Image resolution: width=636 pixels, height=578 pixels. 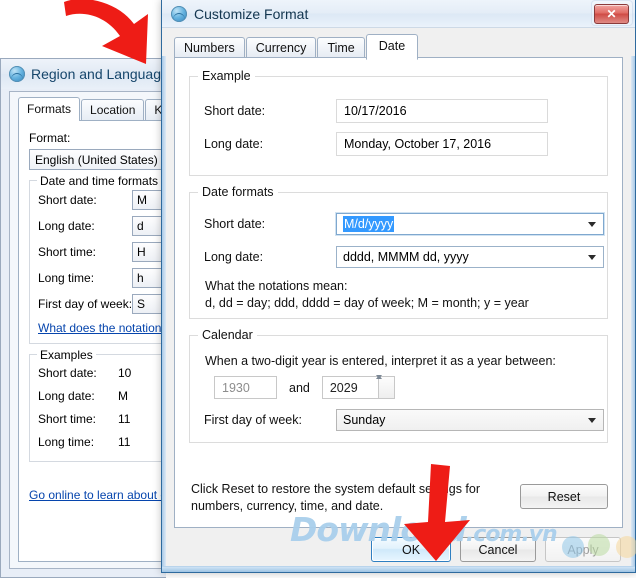 What do you see at coordinates (564, 496) in the screenshot?
I see `reset-button: Reset` at bounding box center [564, 496].